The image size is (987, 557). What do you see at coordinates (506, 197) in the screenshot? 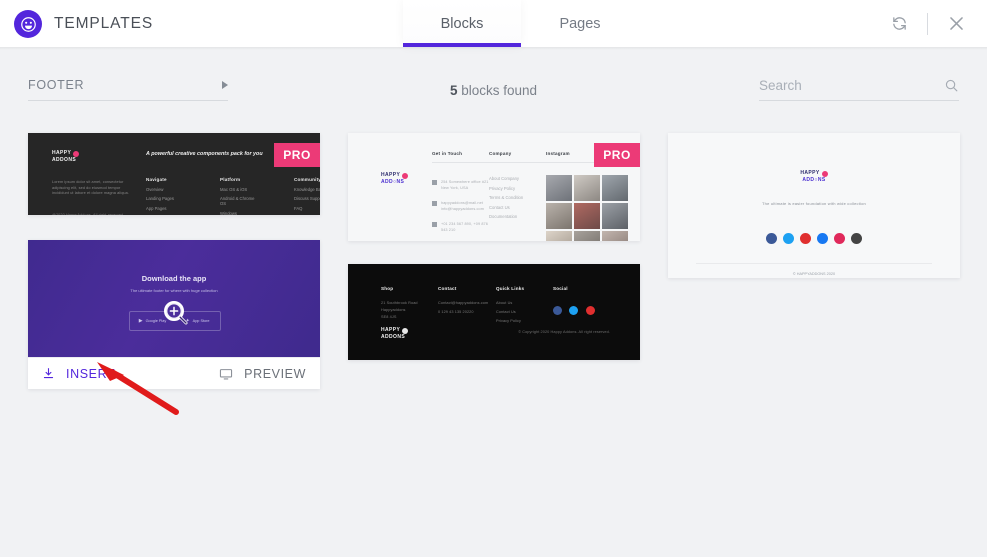
I see `column-item: Terms & Condition` at bounding box center [506, 197].